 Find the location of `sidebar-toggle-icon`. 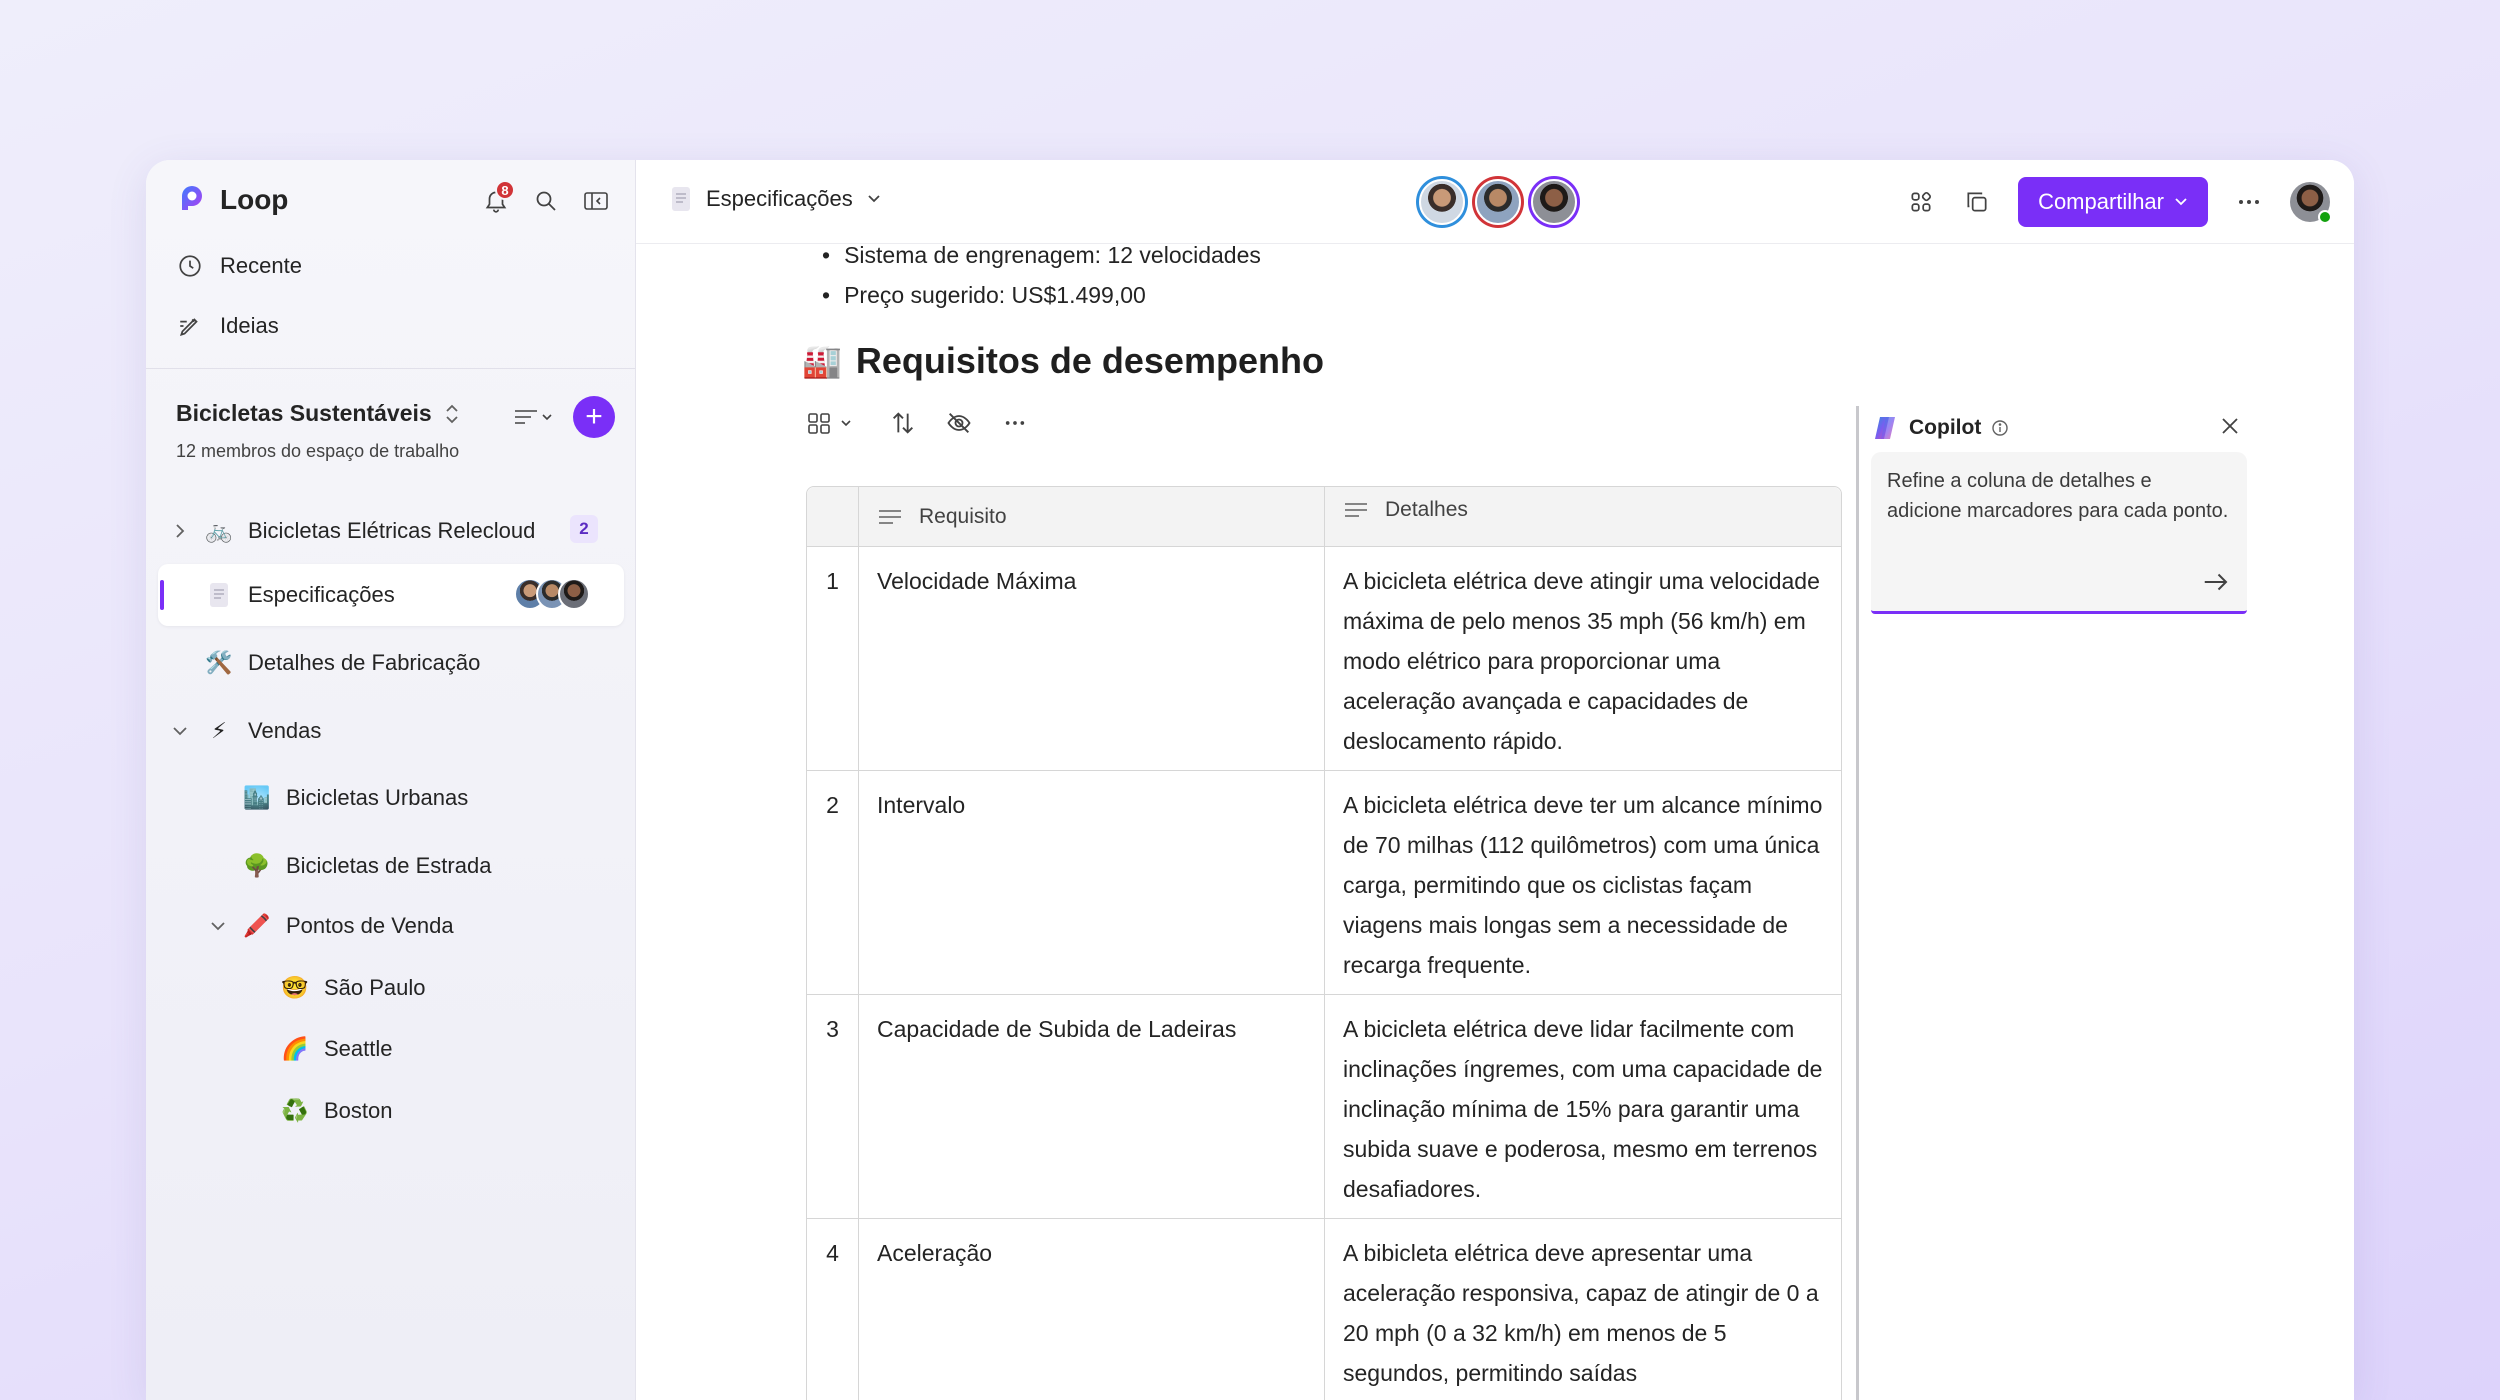

sidebar-toggle-icon is located at coordinates (596, 201).